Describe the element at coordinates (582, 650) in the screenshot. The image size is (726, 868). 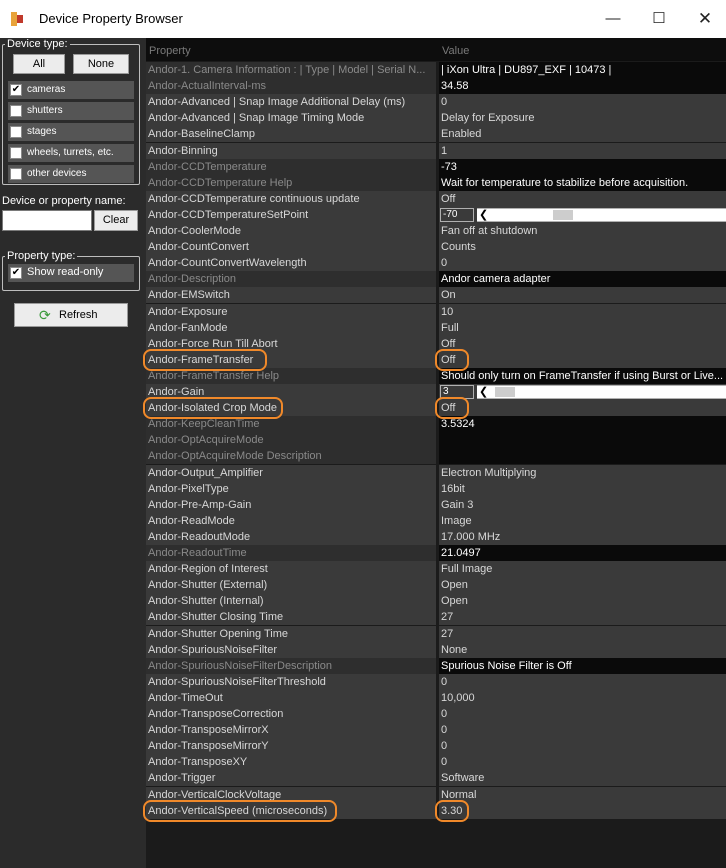
I see `property-value: None` at that location.